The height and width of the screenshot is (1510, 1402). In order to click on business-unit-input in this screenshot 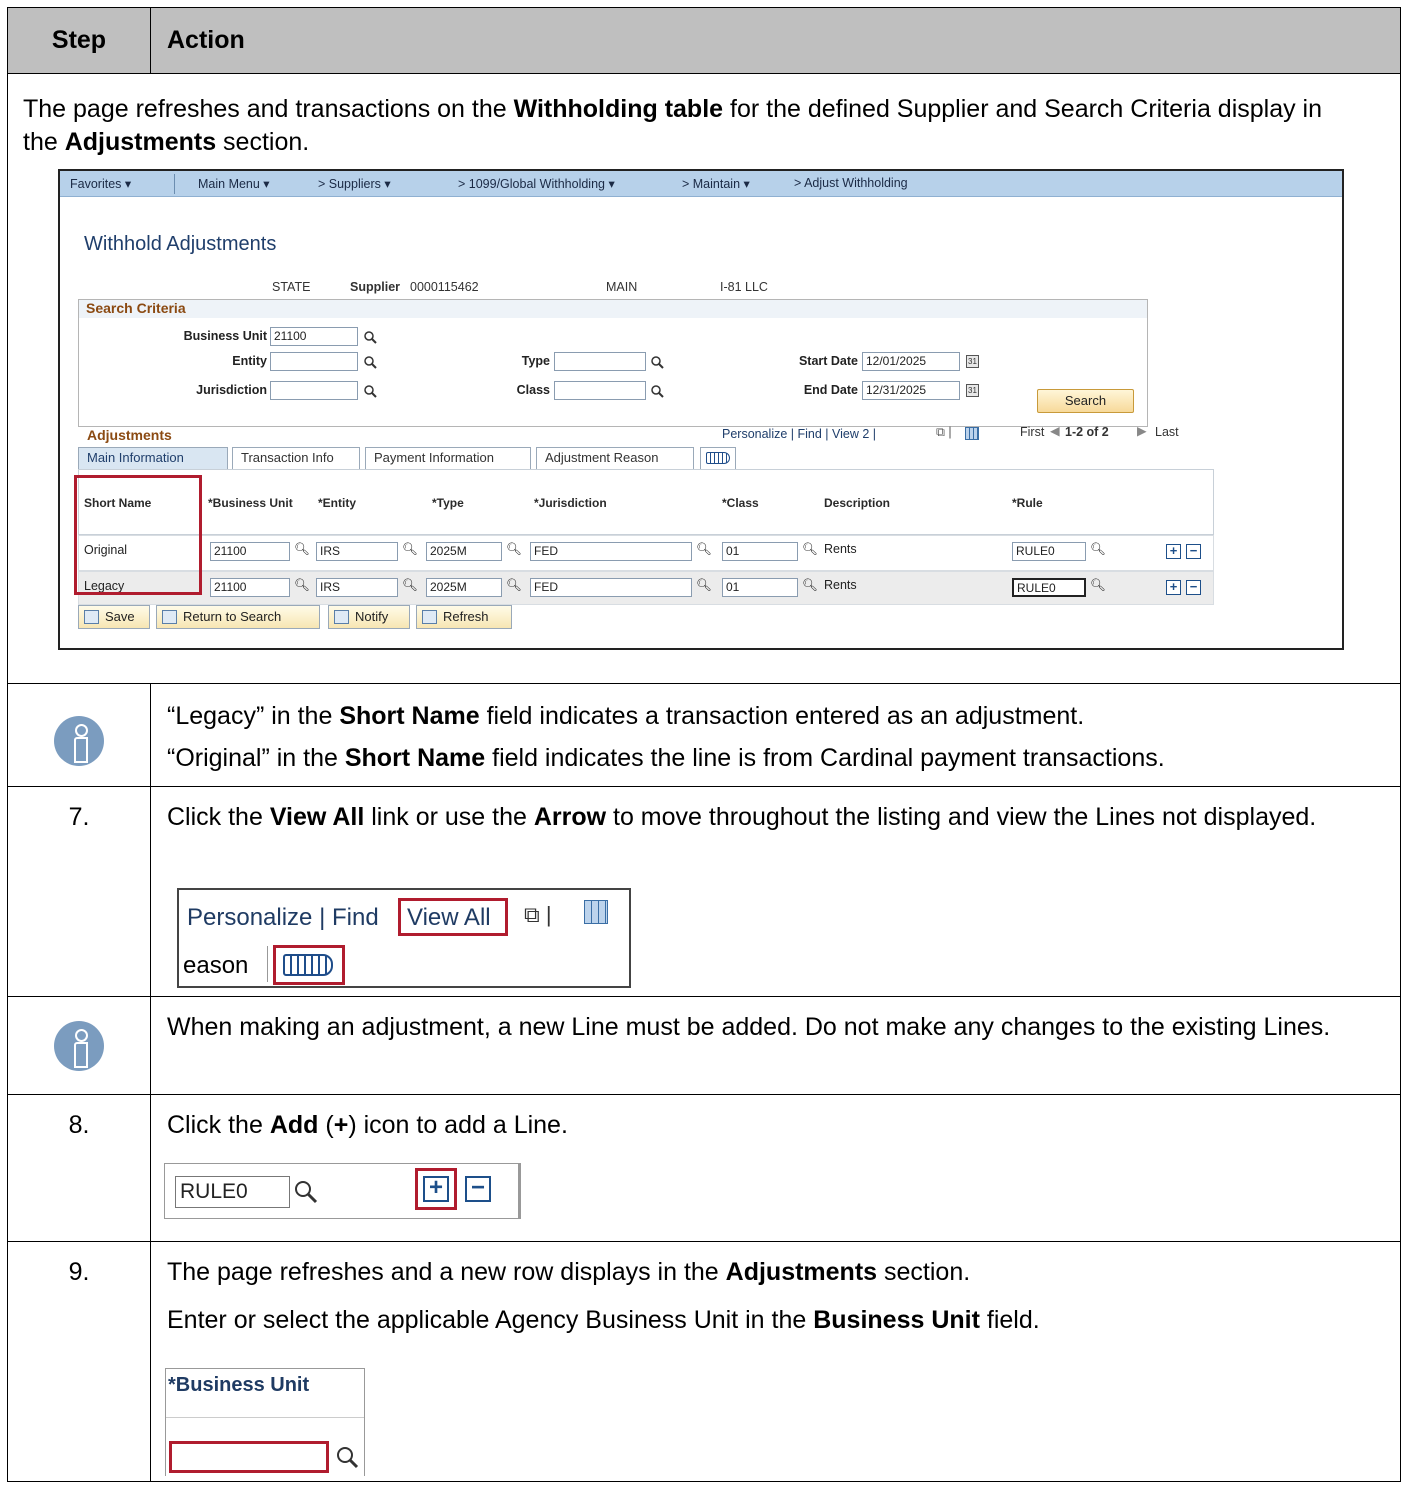, I will do `click(249, 1457)`.